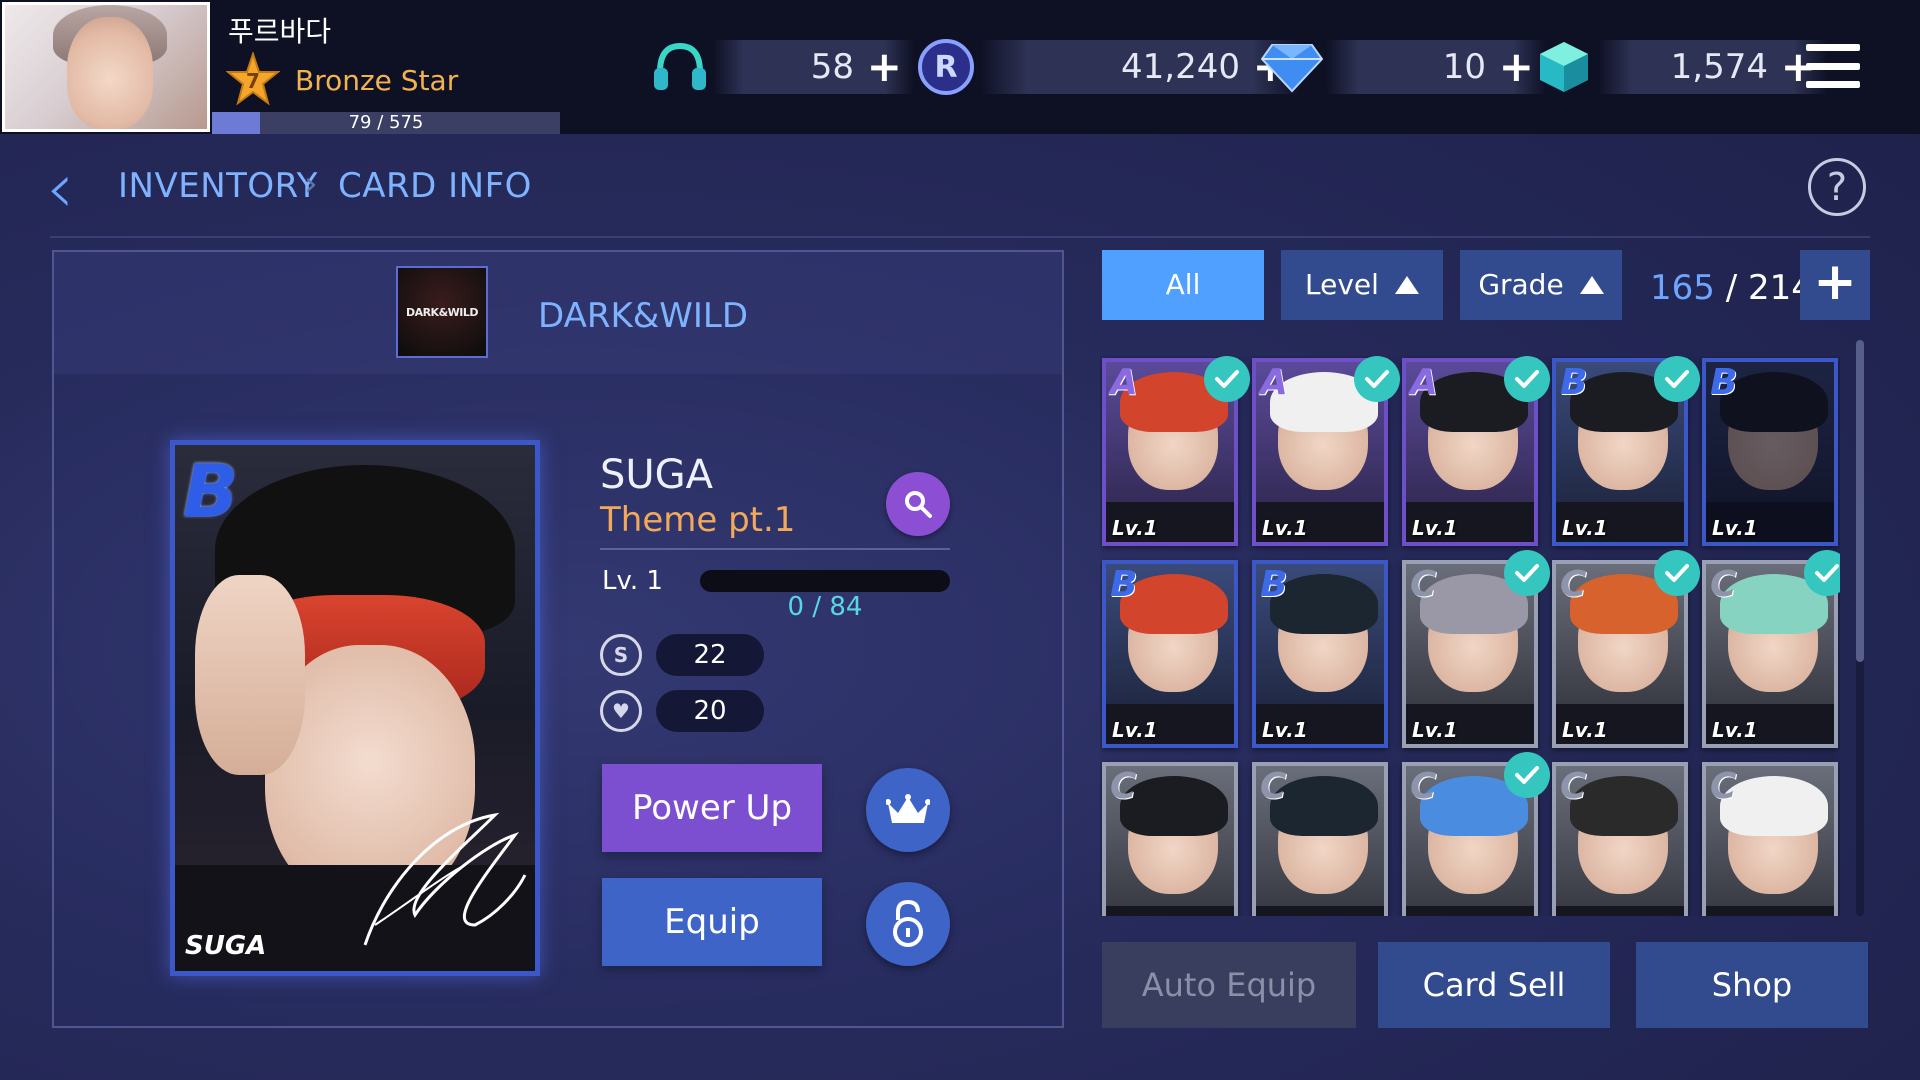  What do you see at coordinates (710, 655) in the screenshot?
I see `stat-s-value: 22` at bounding box center [710, 655].